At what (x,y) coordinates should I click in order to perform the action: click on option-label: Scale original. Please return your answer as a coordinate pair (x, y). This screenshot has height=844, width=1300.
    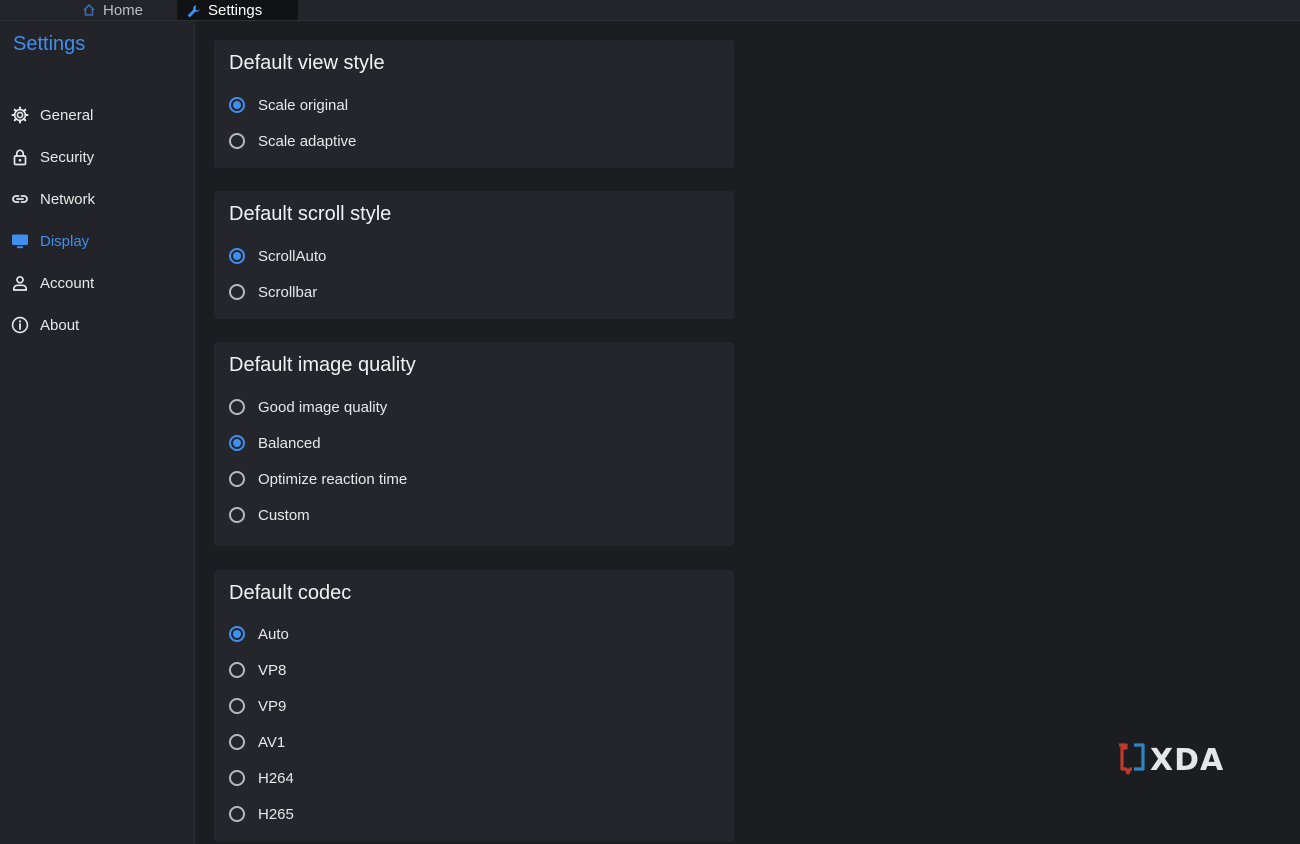
    Looking at the image, I should click on (303, 105).